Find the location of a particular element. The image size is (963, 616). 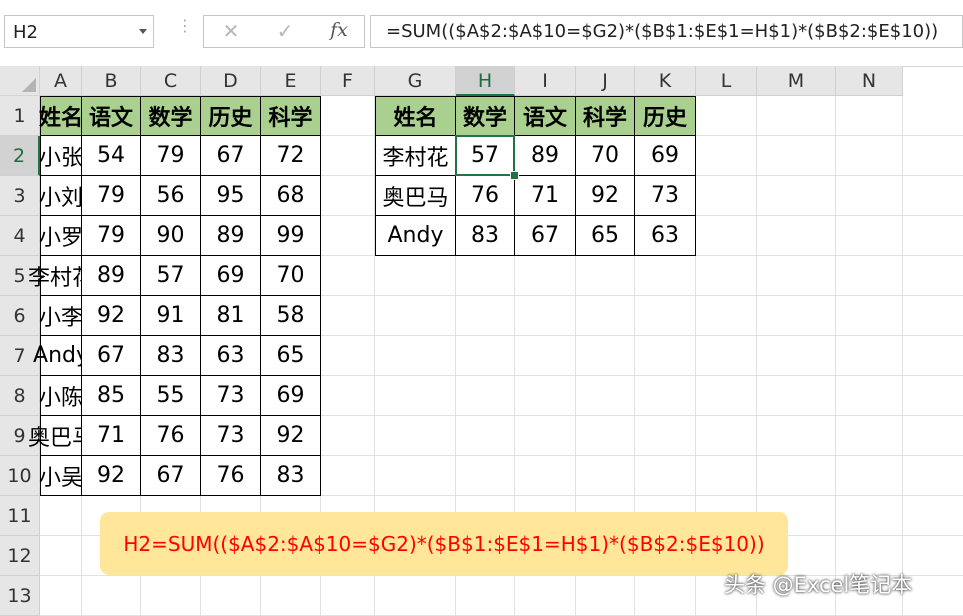

lookup_table-cell: 65 is located at coordinates (605, 236).